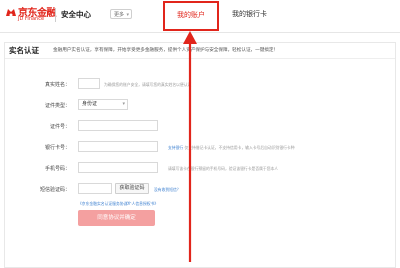 The width and height of the screenshot is (400, 268). Describe the element at coordinates (223, 168) in the screenshot. I see `phone-hint: 请填写该卡在银行预留的手机号码，验证该银行卡是否属于您本人` at that location.